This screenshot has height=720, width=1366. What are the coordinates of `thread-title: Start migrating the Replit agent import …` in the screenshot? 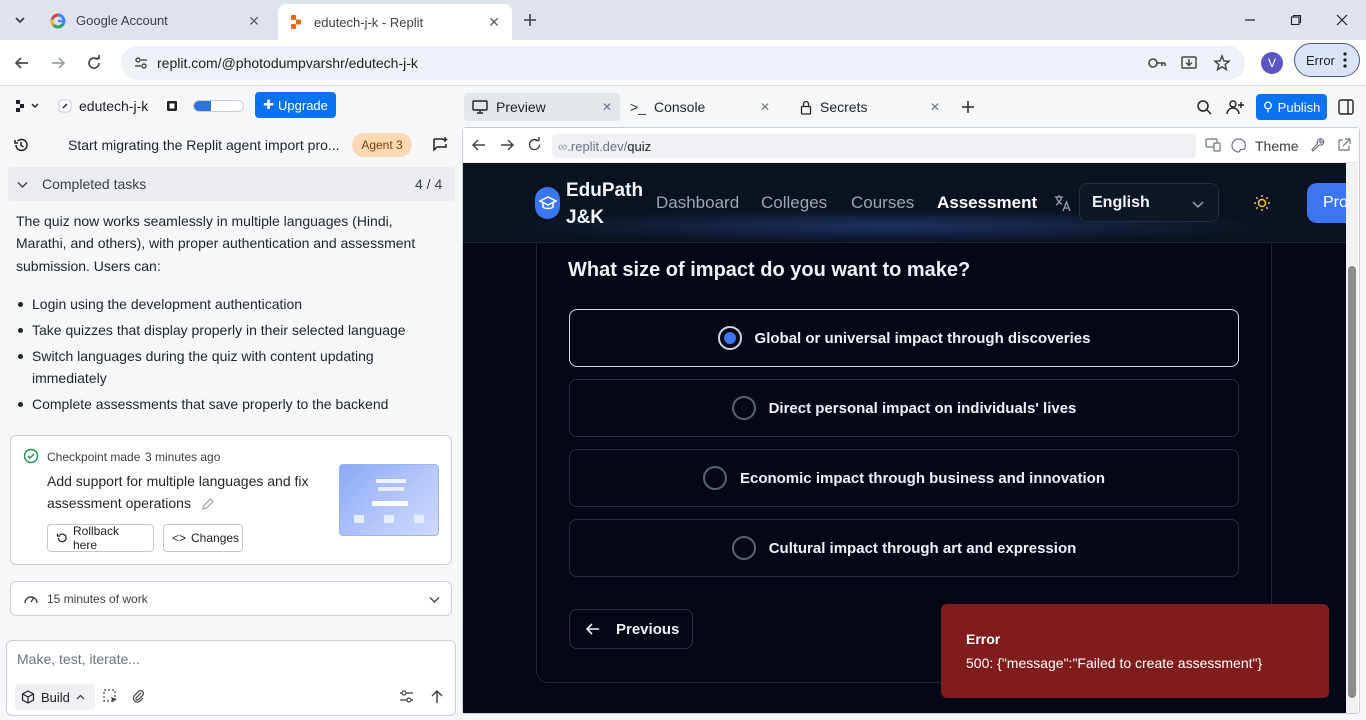 It's located at (204, 145).